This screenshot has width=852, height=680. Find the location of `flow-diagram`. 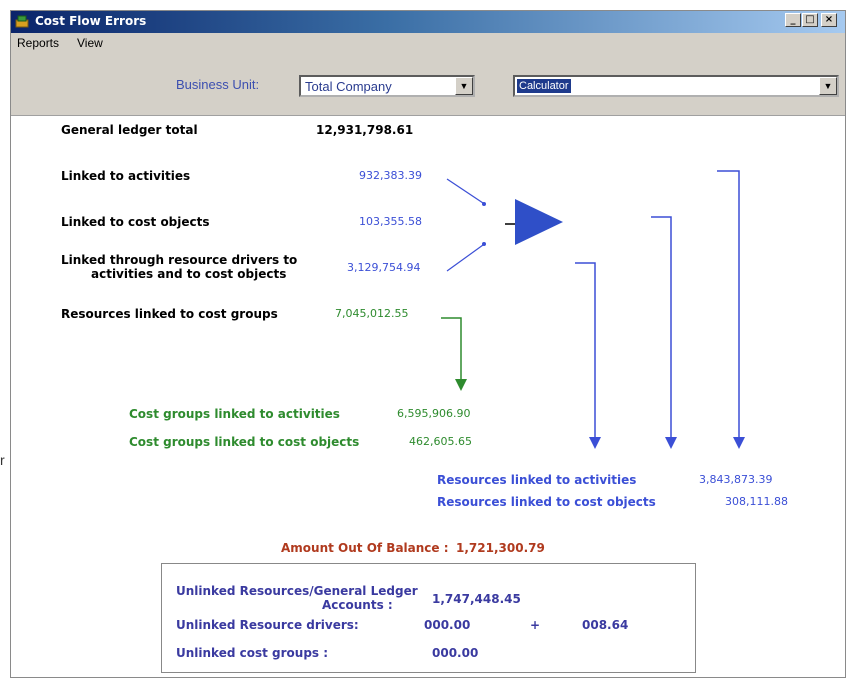

flow-diagram is located at coordinates (593, 309).